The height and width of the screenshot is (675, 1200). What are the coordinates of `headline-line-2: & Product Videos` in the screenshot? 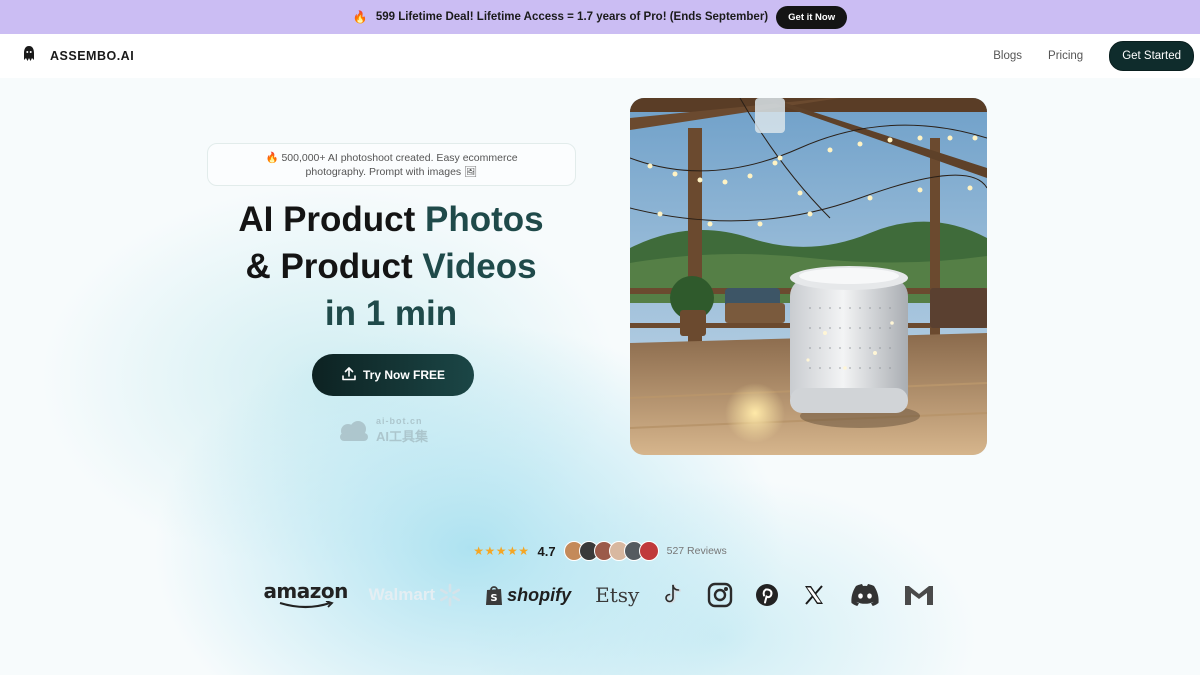 It's located at (391, 266).